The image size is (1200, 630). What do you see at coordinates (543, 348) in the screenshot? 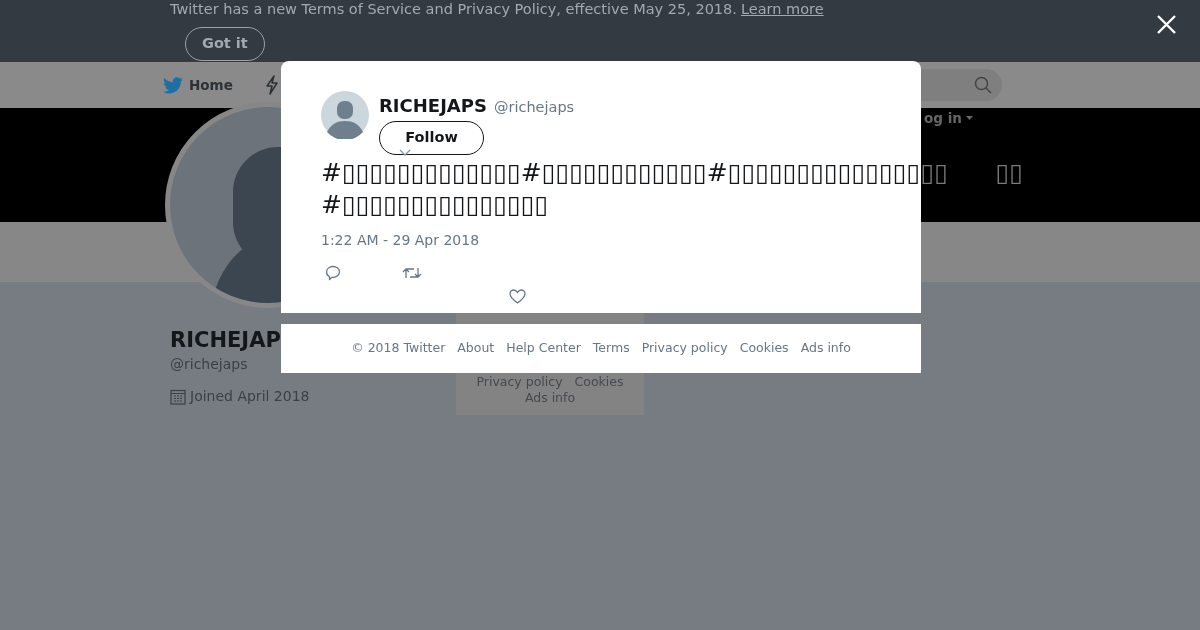
I see `footer-link: Help Center` at bounding box center [543, 348].